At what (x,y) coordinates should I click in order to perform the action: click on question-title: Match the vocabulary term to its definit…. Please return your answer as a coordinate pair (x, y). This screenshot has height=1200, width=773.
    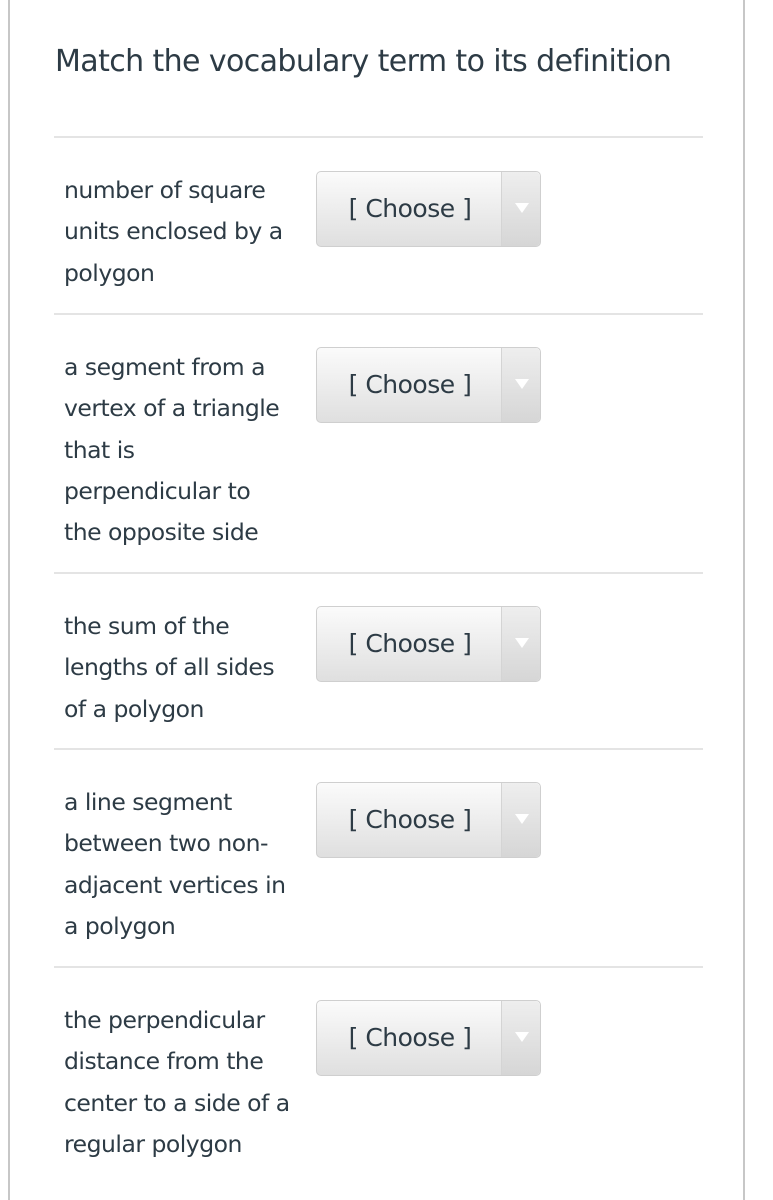
    Looking at the image, I should click on (363, 61).